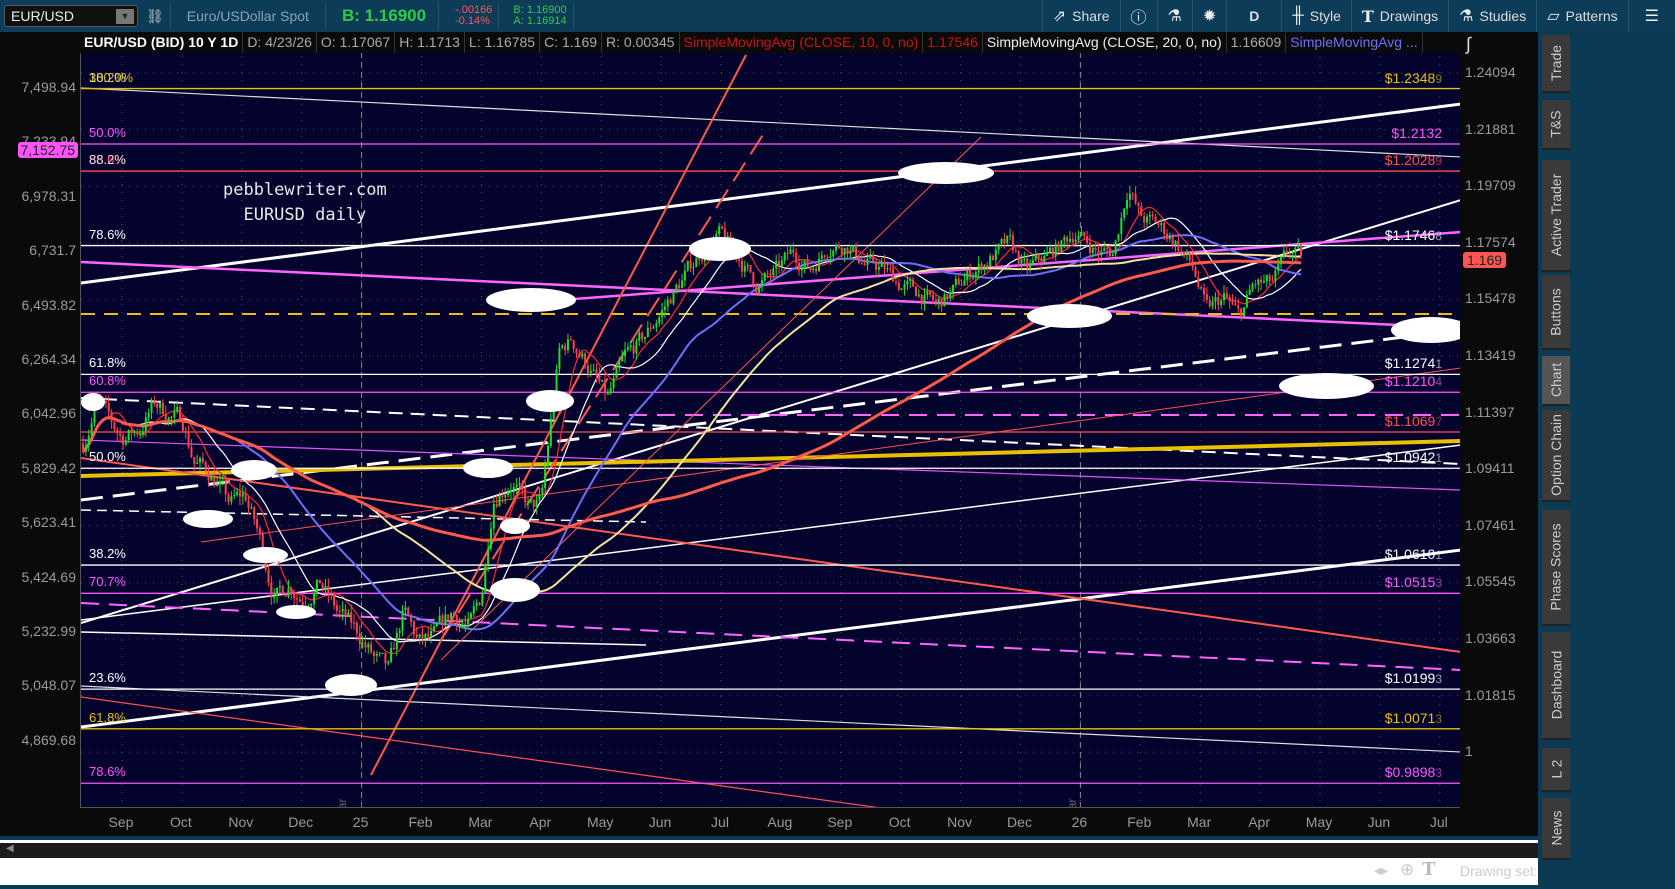  What do you see at coordinates (1208, 16) in the screenshot?
I see `settings-button: ✹` at bounding box center [1208, 16].